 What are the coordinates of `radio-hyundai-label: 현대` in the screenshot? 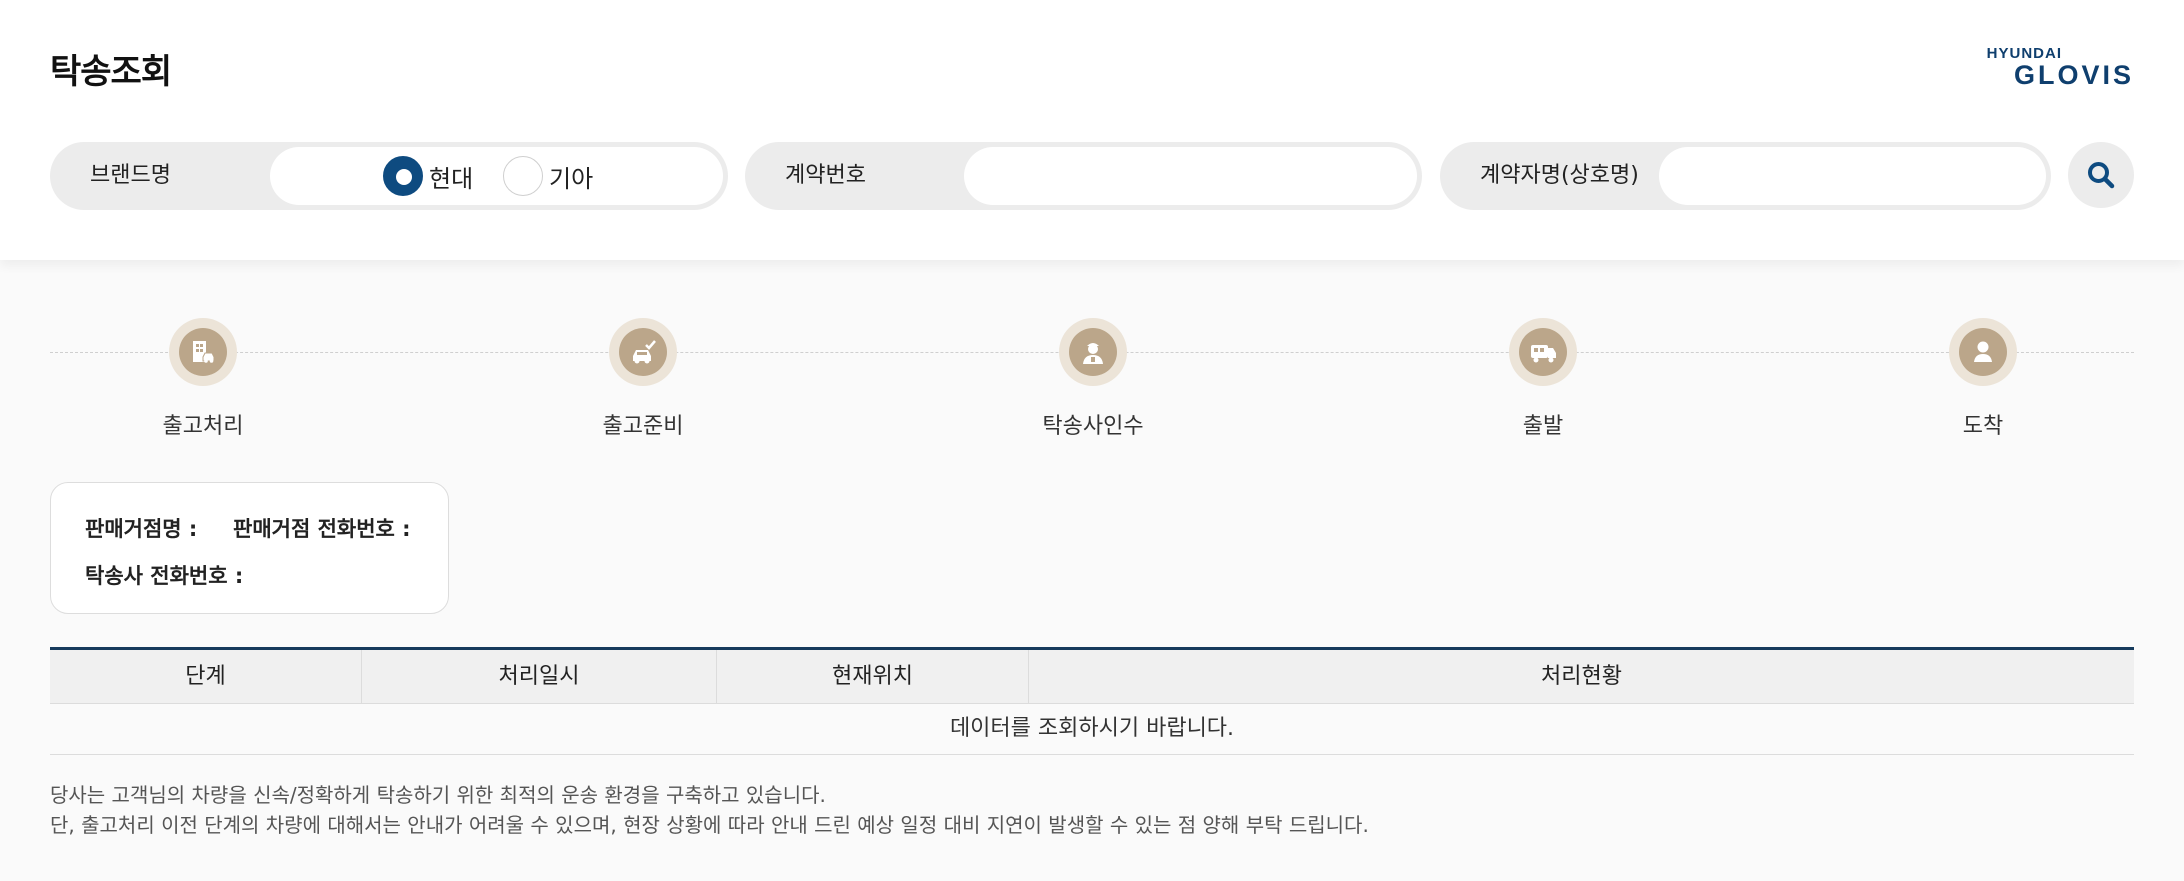 It's located at (451, 176).